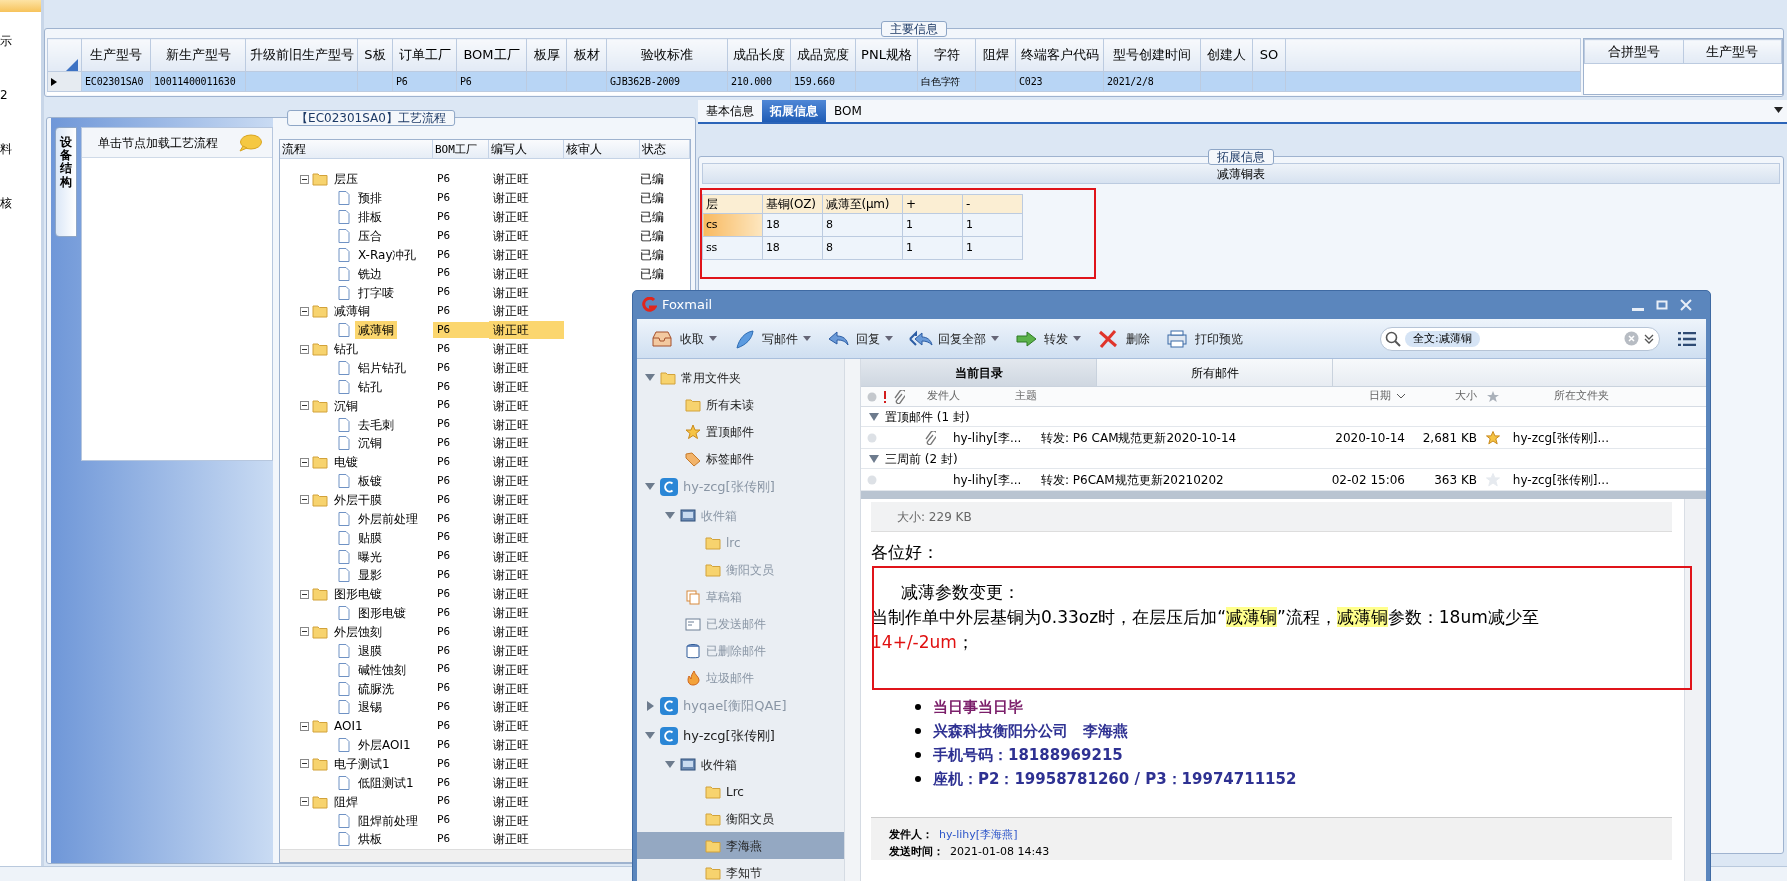 This screenshot has width=1787, height=881. What do you see at coordinates (995, 55) in the screenshot?
I see `column-header: 阻焊` at bounding box center [995, 55].